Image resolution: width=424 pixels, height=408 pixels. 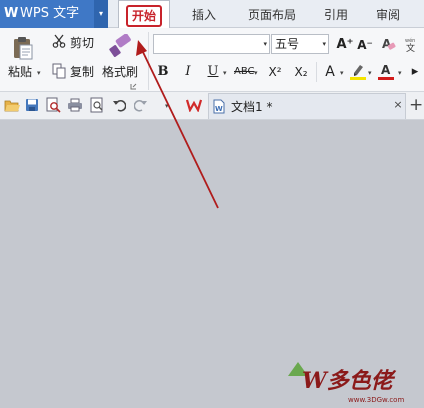 What do you see at coordinates (244, 72) in the screenshot?
I see `strikethrough-button: ABC` at bounding box center [244, 72].